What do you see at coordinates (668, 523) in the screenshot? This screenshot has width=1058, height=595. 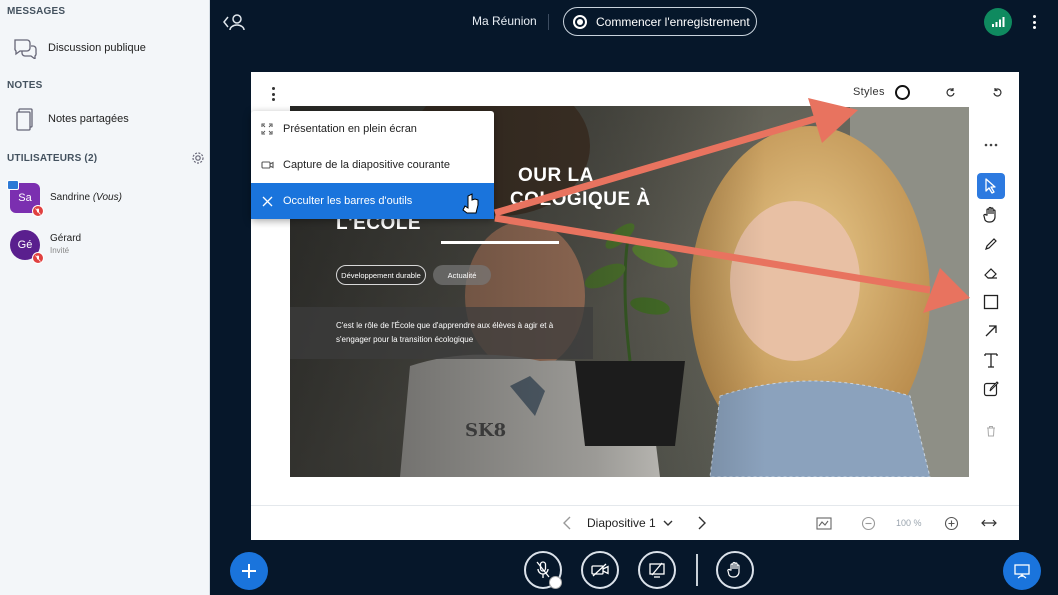 I see `chevron-down-icon` at bounding box center [668, 523].